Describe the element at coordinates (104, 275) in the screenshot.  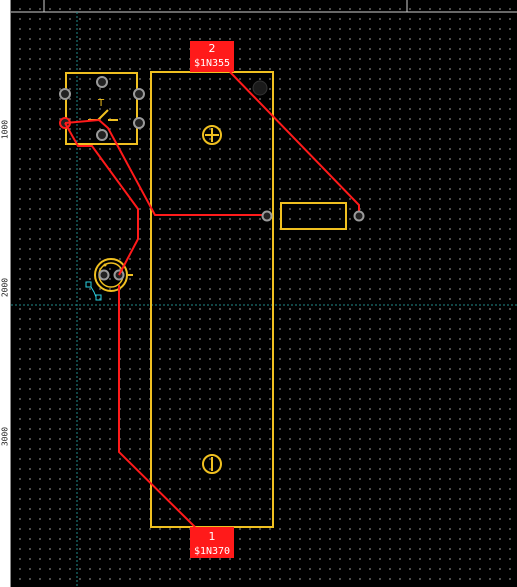
I see `led-pad` at that location.